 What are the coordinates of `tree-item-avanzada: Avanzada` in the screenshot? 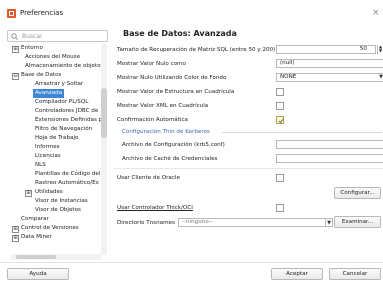 It's located at (49, 93).